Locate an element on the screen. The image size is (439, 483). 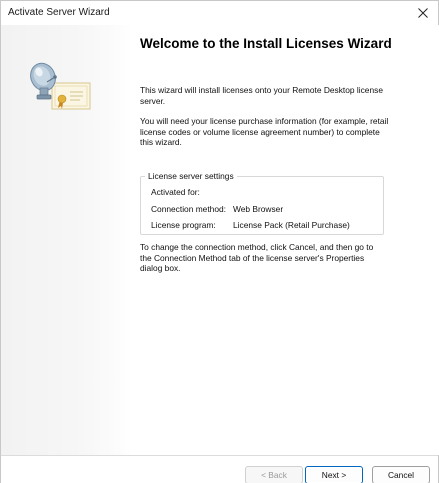
server-certificate-icon is located at coordinates (61, 86).